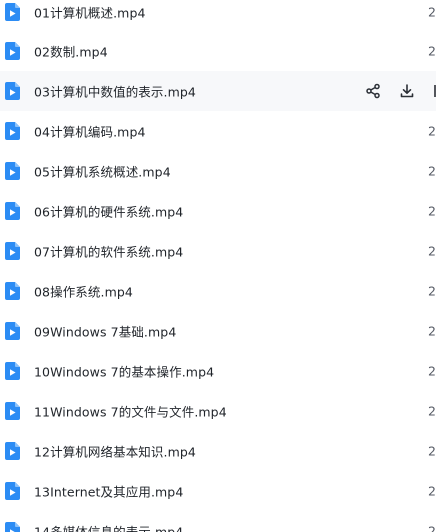 Image resolution: width=436 pixels, height=532 pixels. What do you see at coordinates (218, 521) in the screenshot?
I see `file-row: 14多媒体信息的表示.mp4 2` at bounding box center [218, 521].